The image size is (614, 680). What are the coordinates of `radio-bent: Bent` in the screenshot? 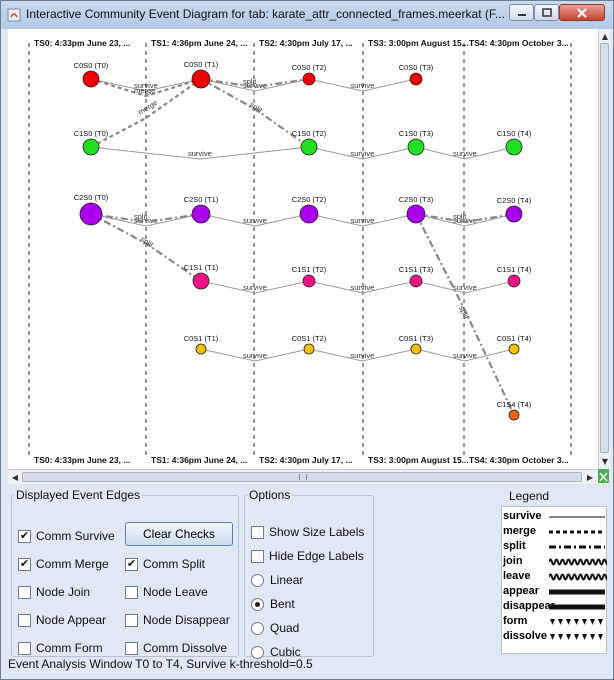 It's located at (273, 604).